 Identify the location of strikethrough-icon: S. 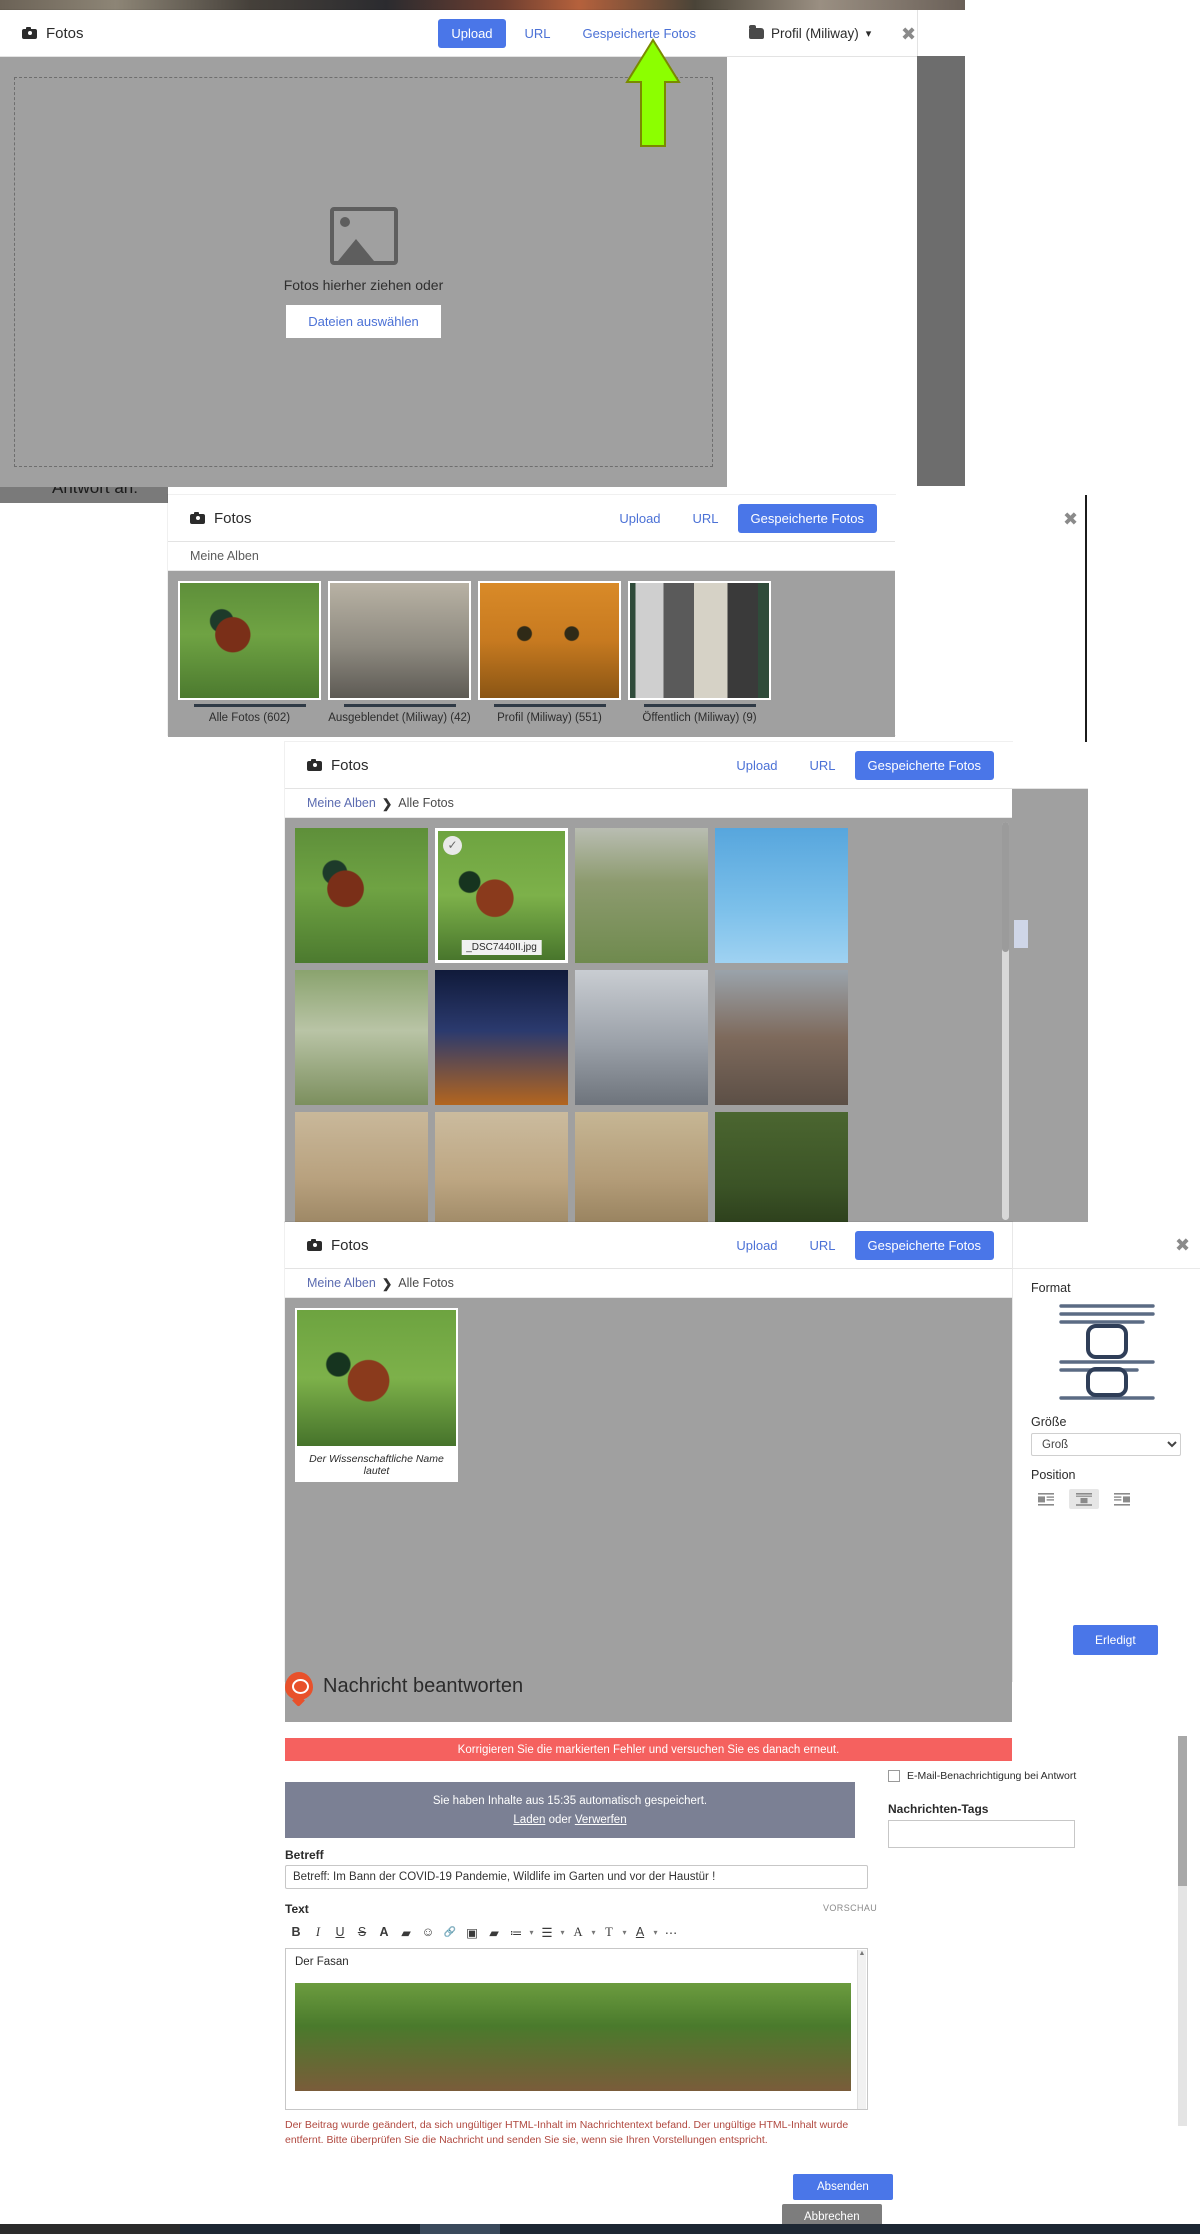
(362, 1932).